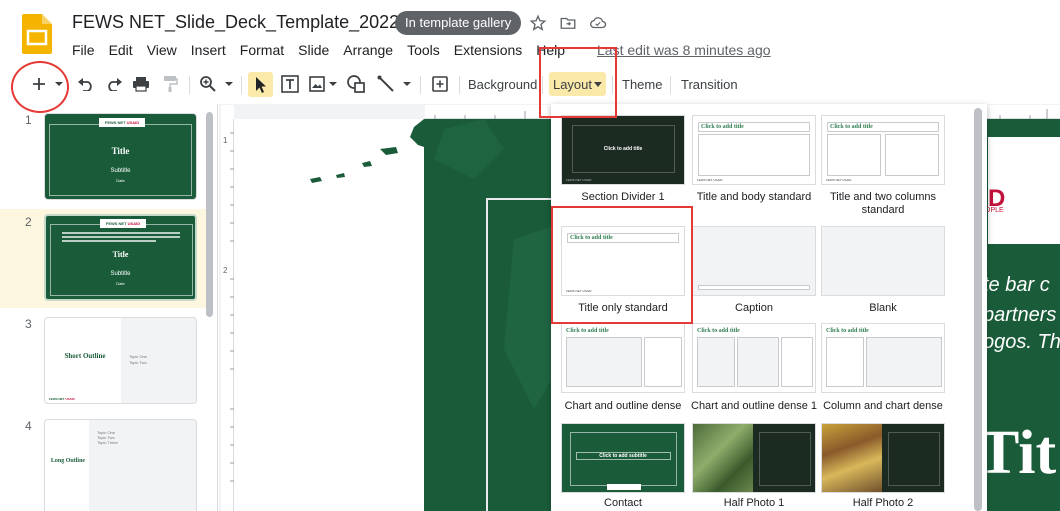 The height and width of the screenshot is (511, 1060). What do you see at coordinates (120, 254) in the screenshot?
I see `slide-title: Title` at bounding box center [120, 254].